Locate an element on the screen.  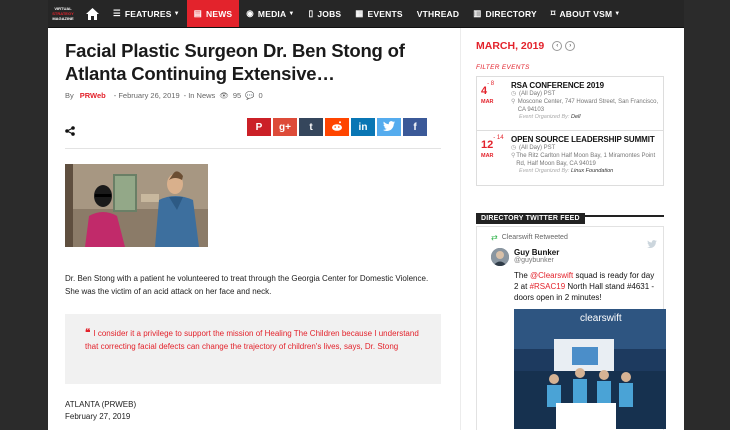
retweet-line: ⇄ Clearswift Retweeted is located at coordinates (574, 237).